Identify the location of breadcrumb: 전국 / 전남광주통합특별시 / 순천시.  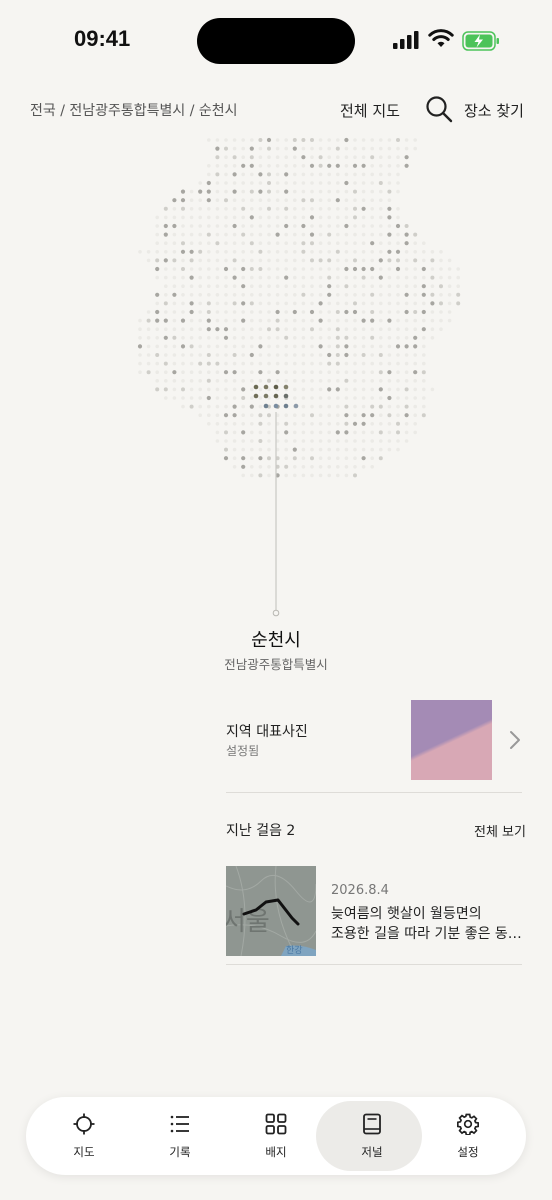
(134, 110).